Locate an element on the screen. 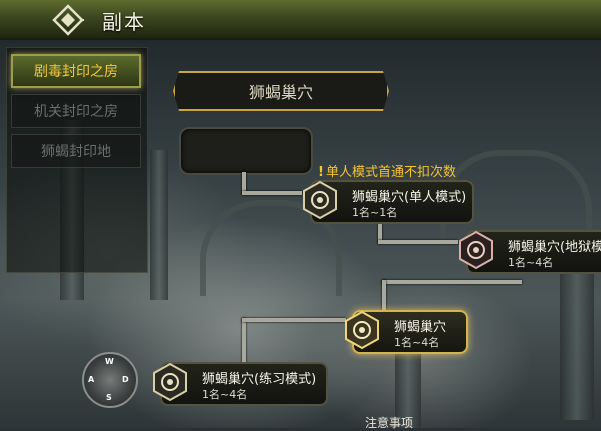 The height and width of the screenshot is (431, 601). dungeon-title: 狮蝎巢穴 is located at coordinates (281, 91).